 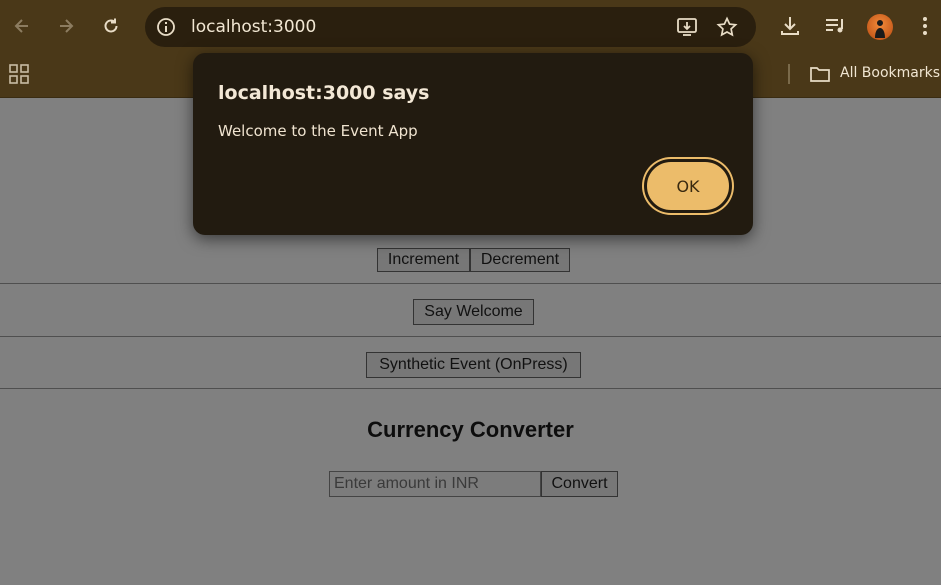 What do you see at coordinates (687, 27) in the screenshot?
I see `install-app-icon` at bounding box center [687, 27].